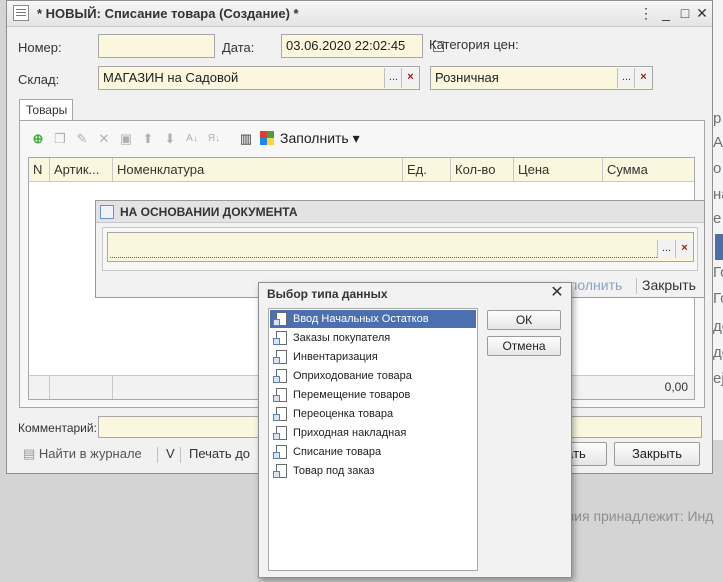 The image size is (723, 582). I want to click on based-on-document-title: НА ОСНОВАНИИ ДОКУМЕНТА, so click(209, 212).